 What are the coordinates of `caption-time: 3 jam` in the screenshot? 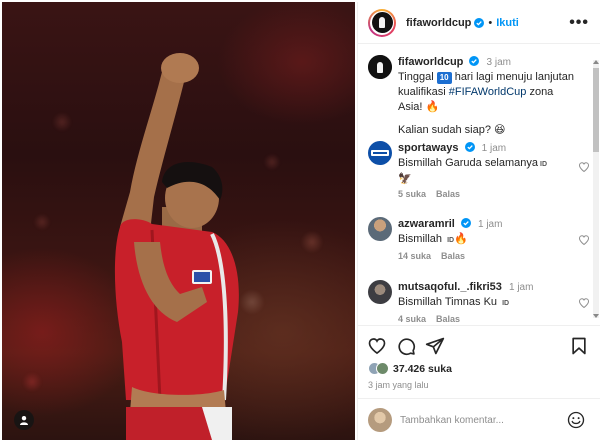 It's located at (498, 62).